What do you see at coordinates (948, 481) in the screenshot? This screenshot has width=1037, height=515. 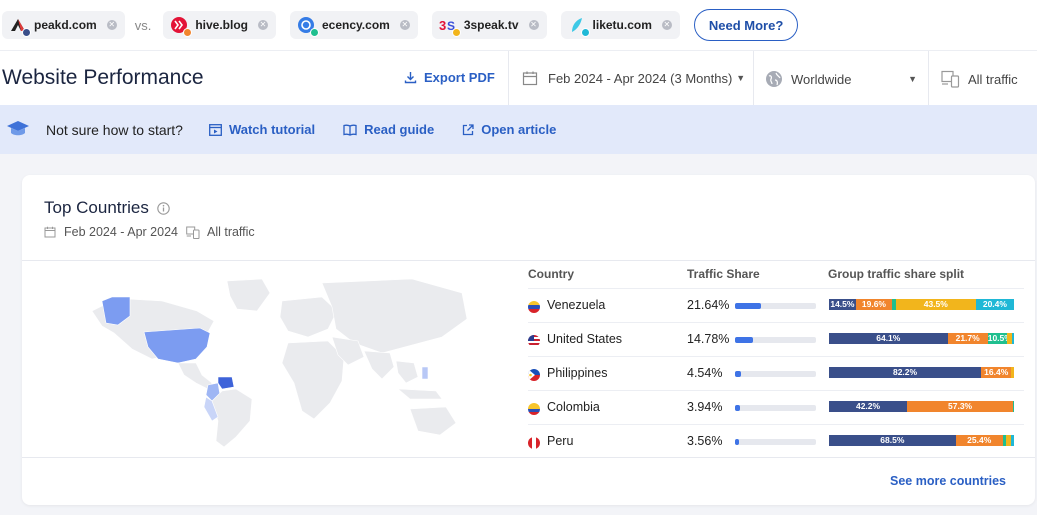 I see `see-more-countries-link: See more countries` at bounding box center [948, 481].